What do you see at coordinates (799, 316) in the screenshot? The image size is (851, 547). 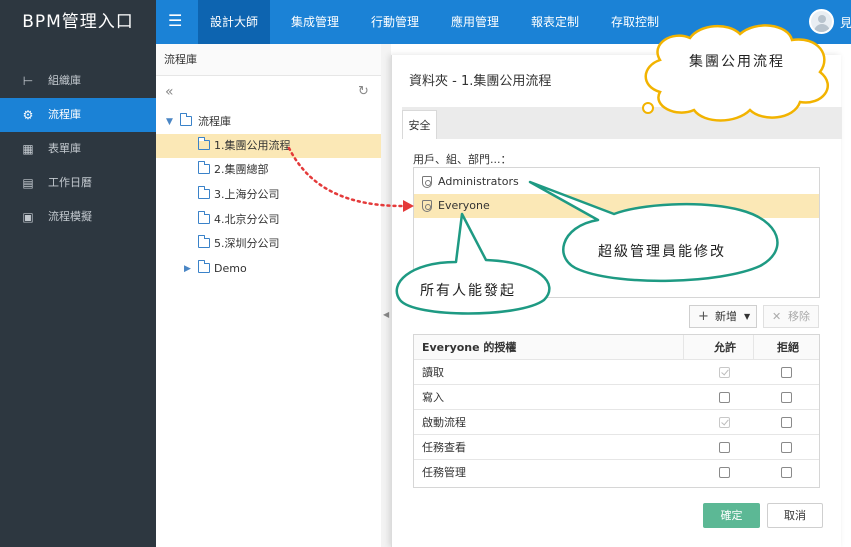 I see `remove-button-label: 移除` at bounding box center [799, 316].